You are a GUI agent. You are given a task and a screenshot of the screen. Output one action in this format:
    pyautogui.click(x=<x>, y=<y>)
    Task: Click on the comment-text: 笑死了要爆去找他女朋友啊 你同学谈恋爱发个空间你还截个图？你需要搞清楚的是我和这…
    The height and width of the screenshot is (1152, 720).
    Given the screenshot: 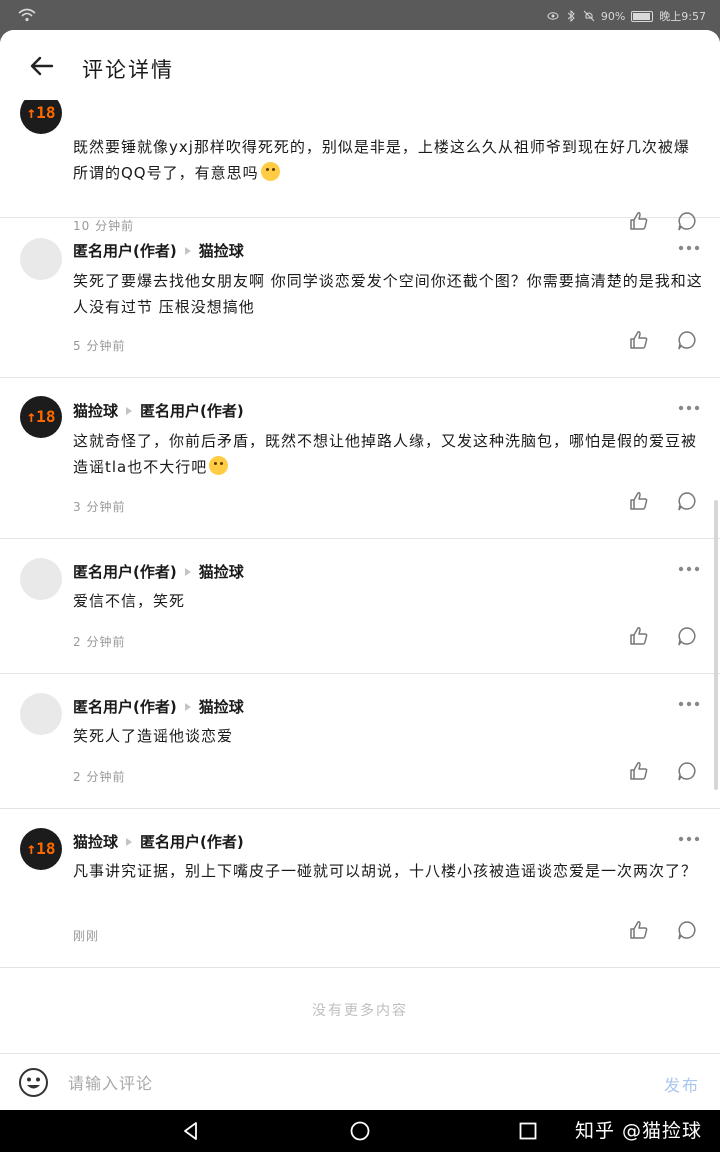 What is the action you would take?
    pyautogui.click(x=388, y=294)
    